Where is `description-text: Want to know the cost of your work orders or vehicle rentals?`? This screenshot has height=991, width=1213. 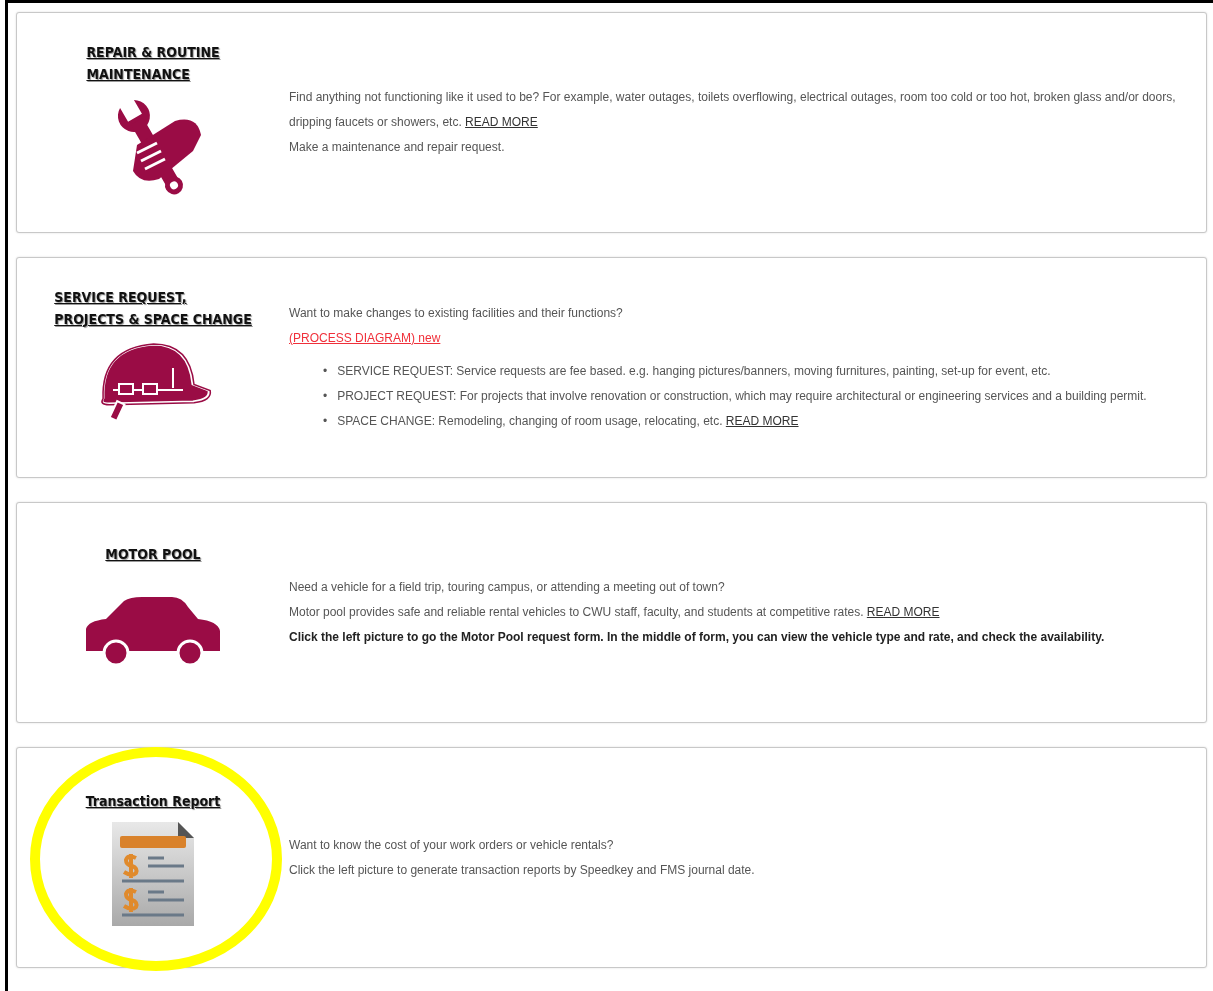
description-text: Want to know the cost of your work orders or vehicle rentals? is located at coordinates (452, 845).